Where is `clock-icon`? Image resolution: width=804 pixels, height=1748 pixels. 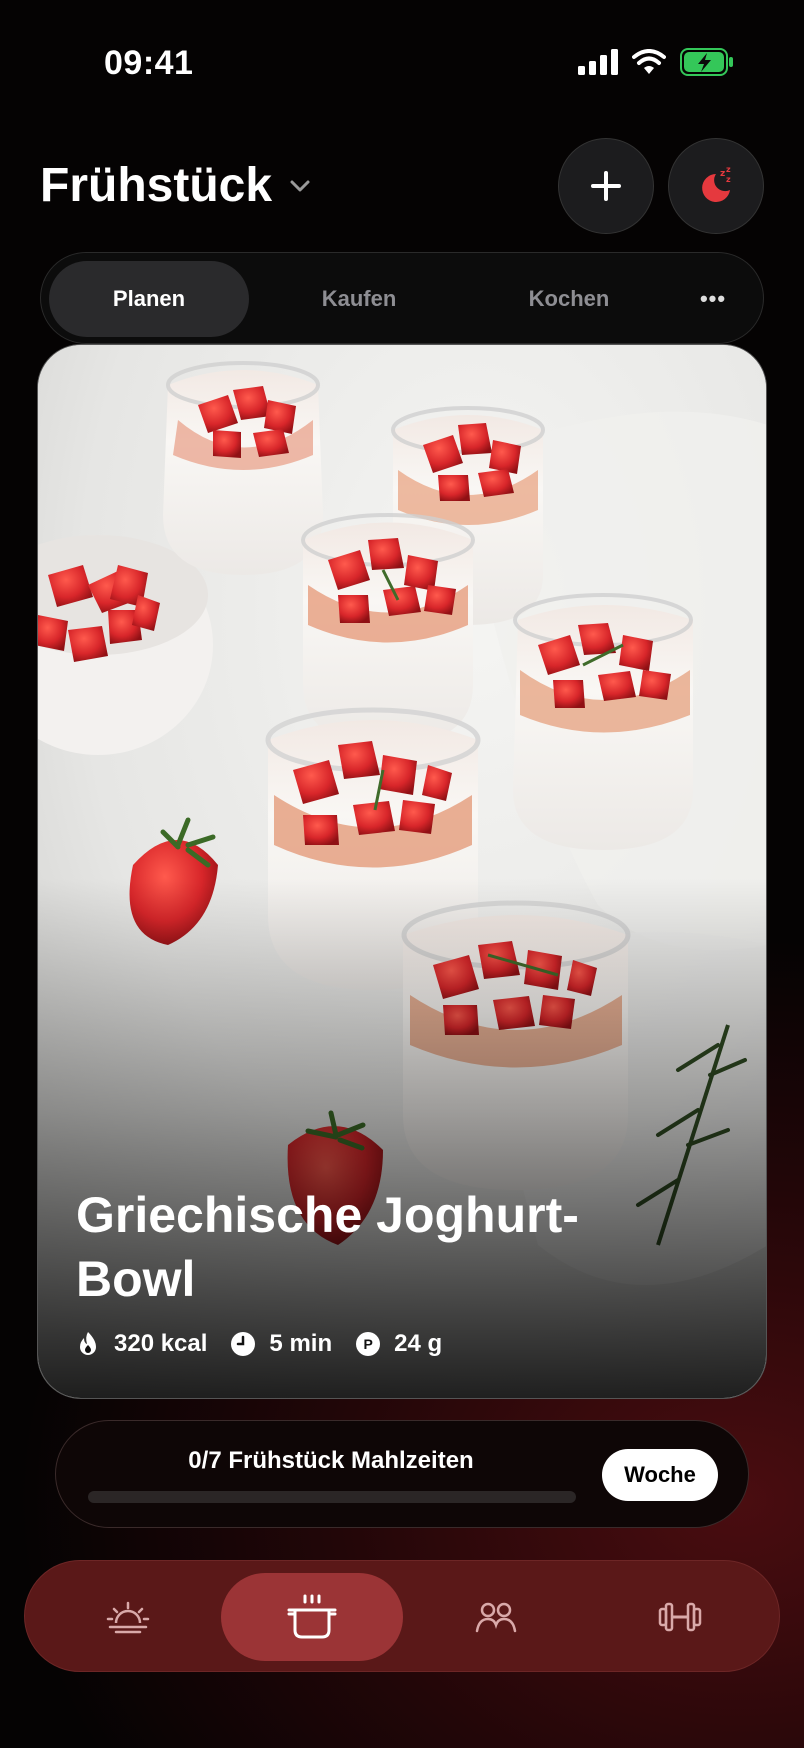 clock-icon is located at coordinates (243, 1344).